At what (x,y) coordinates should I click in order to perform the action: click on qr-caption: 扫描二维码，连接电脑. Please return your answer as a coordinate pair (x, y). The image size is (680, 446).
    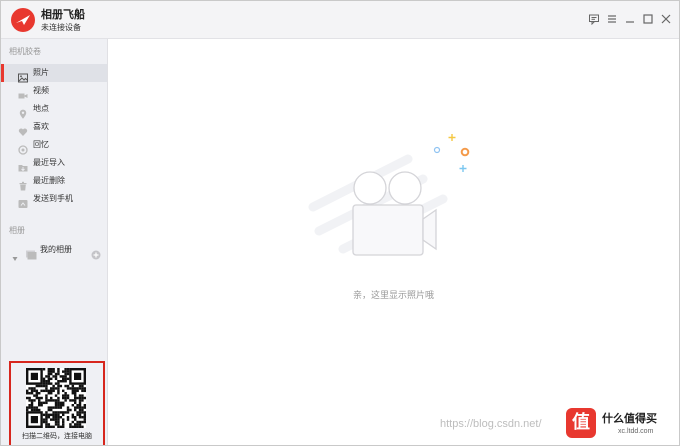
    Looking at the image, I should click on (57, 436).